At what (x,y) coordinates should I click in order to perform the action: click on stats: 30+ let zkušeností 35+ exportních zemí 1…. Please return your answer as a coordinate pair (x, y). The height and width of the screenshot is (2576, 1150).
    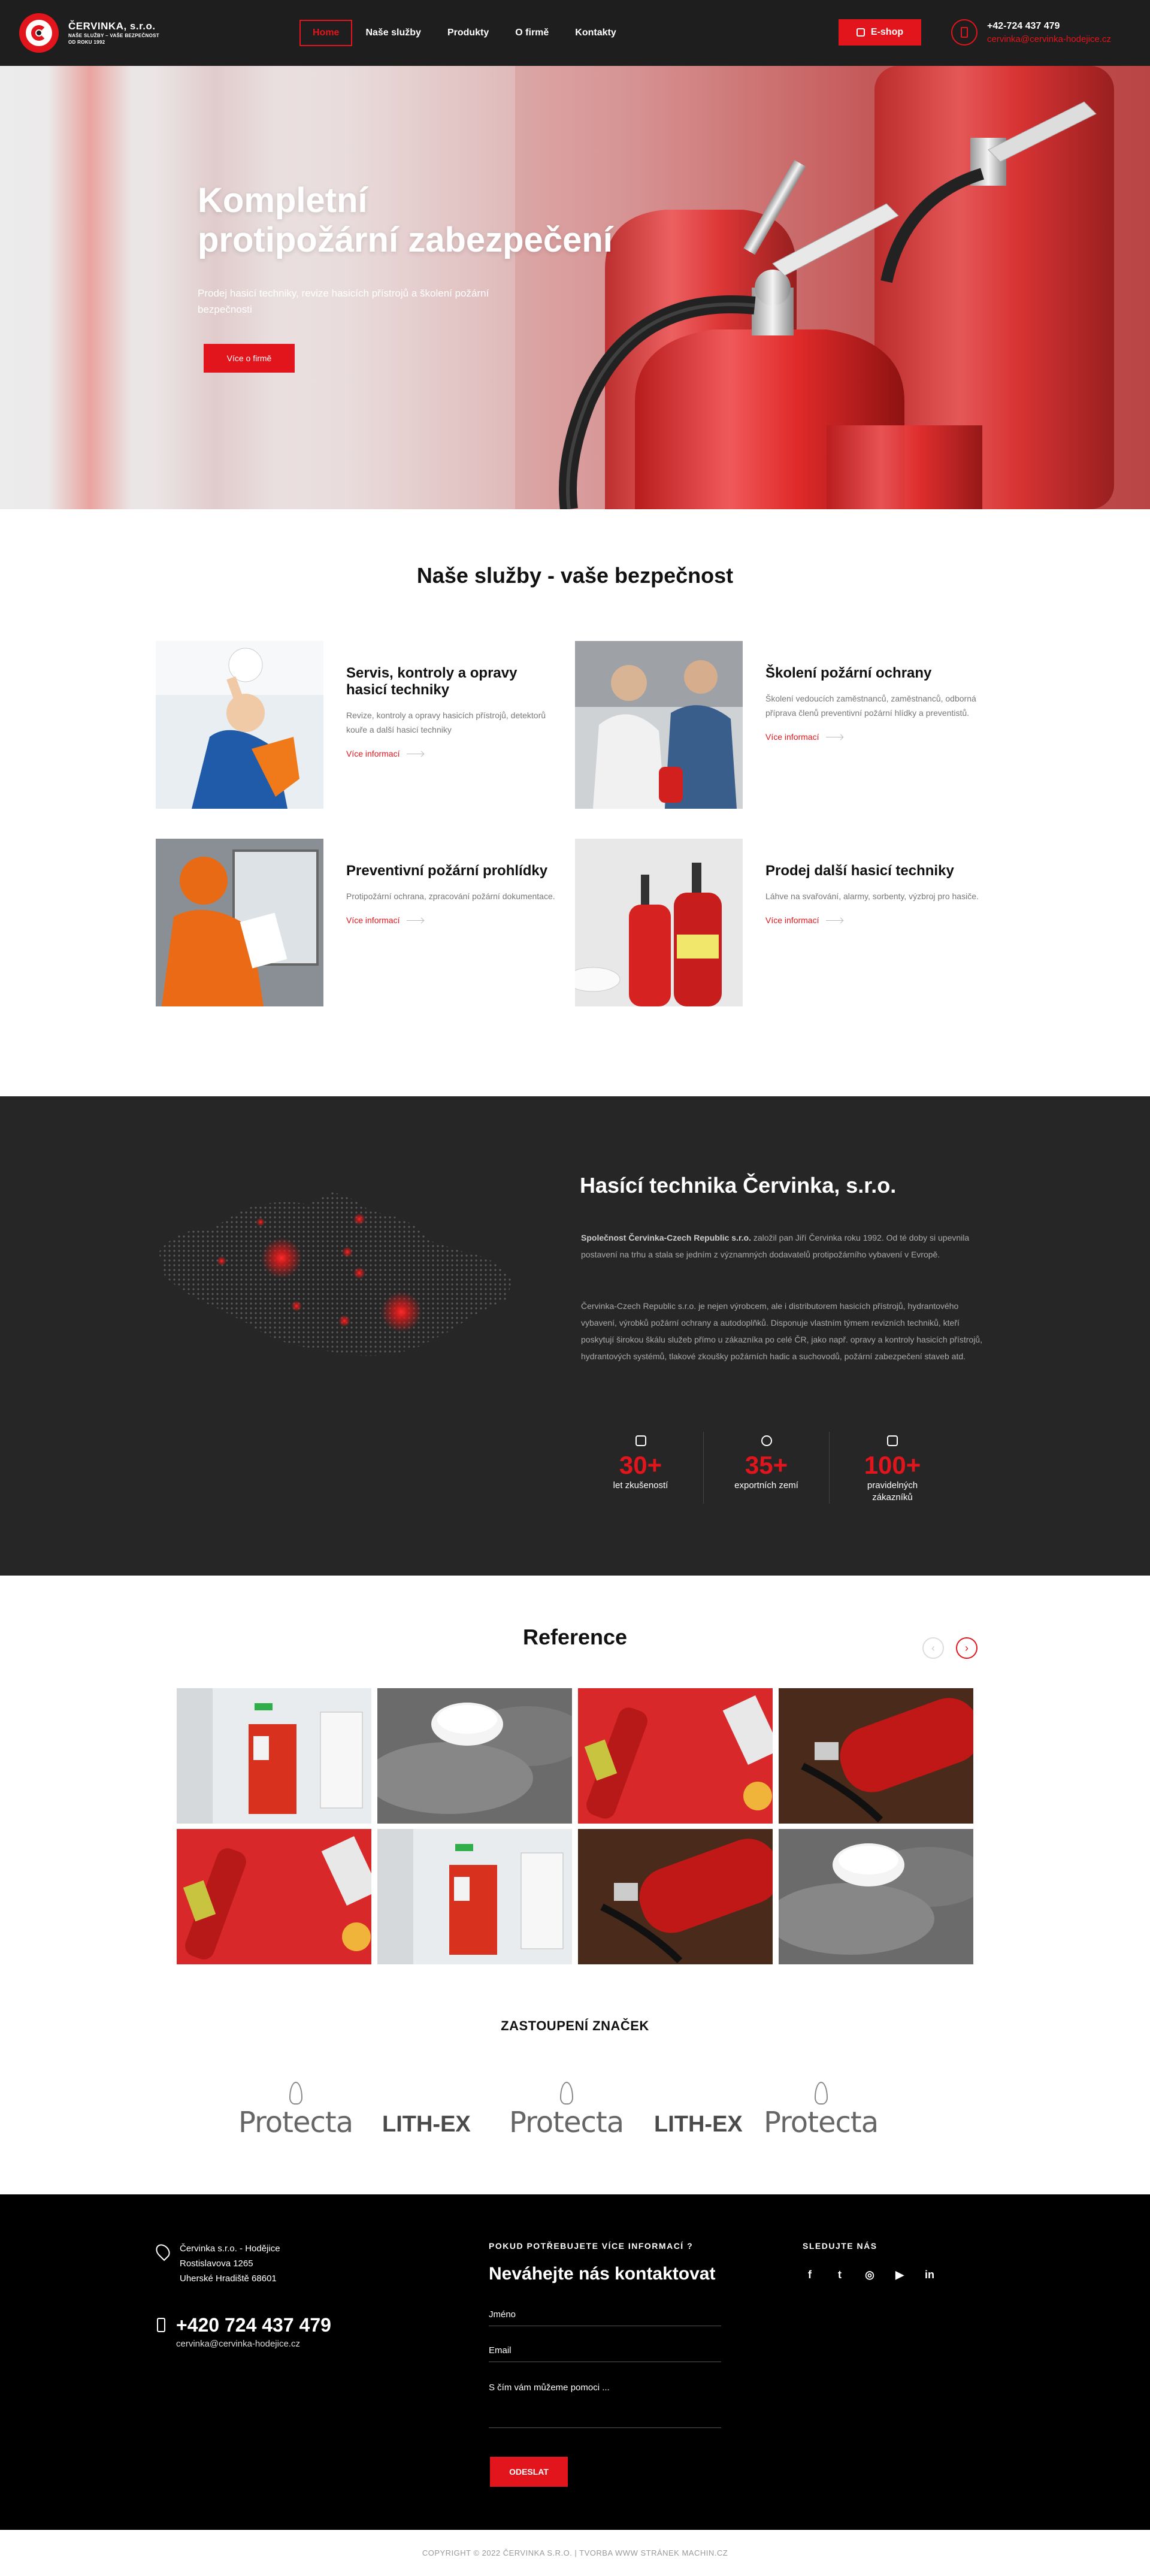
    Looking at the image, I should click on (766, 1468).